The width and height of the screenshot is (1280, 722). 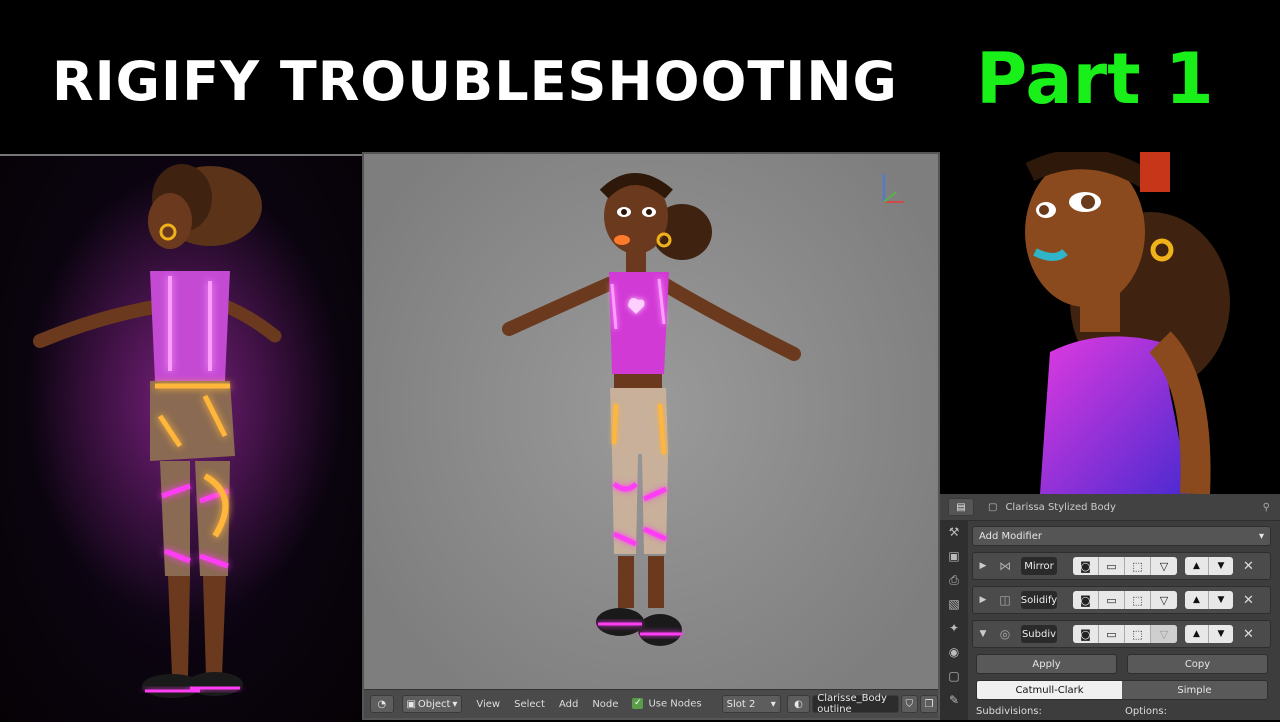 I want to click on axis-gizmo-icon, so click(x=893, y=188).